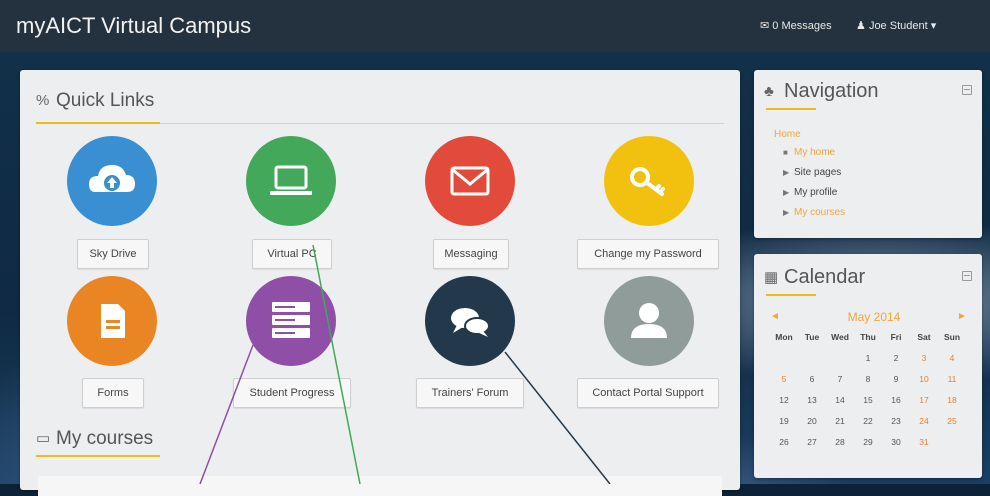 Image resolution: width=990 pixels, height=496 pixels. Describe the element at coordinates (336, 364) in the screenshot. I see `callout-line-virtual-pc` at that location.